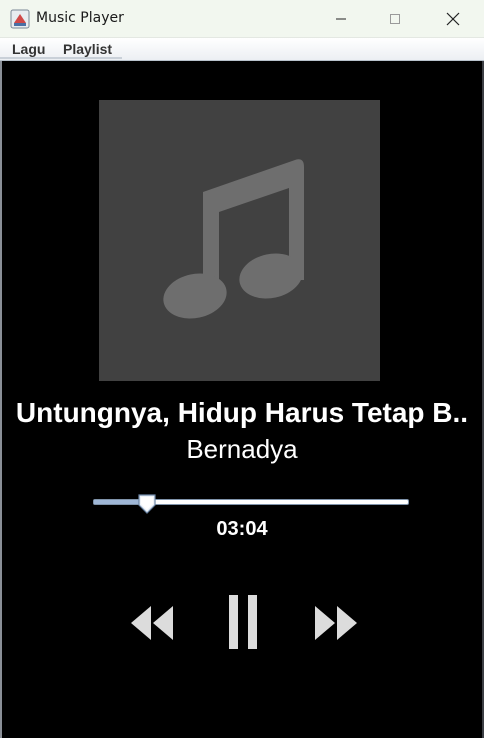 Image resolution: width=484 pixels, height=738 pixels. I want to click on pause-button, so click(243, 622).